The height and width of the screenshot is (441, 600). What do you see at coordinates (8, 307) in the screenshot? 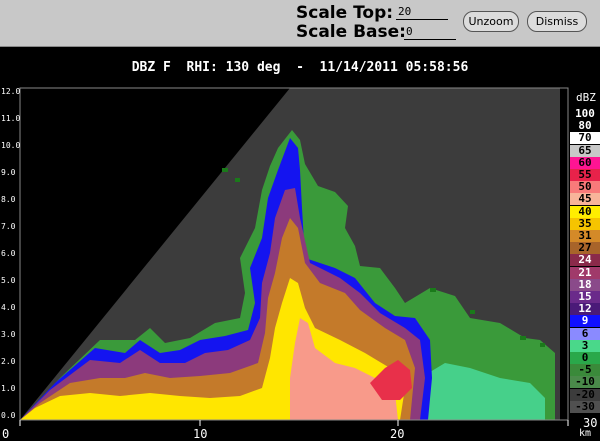
I see `y-tick-label: 4.0` at bounding box center [8, 307].